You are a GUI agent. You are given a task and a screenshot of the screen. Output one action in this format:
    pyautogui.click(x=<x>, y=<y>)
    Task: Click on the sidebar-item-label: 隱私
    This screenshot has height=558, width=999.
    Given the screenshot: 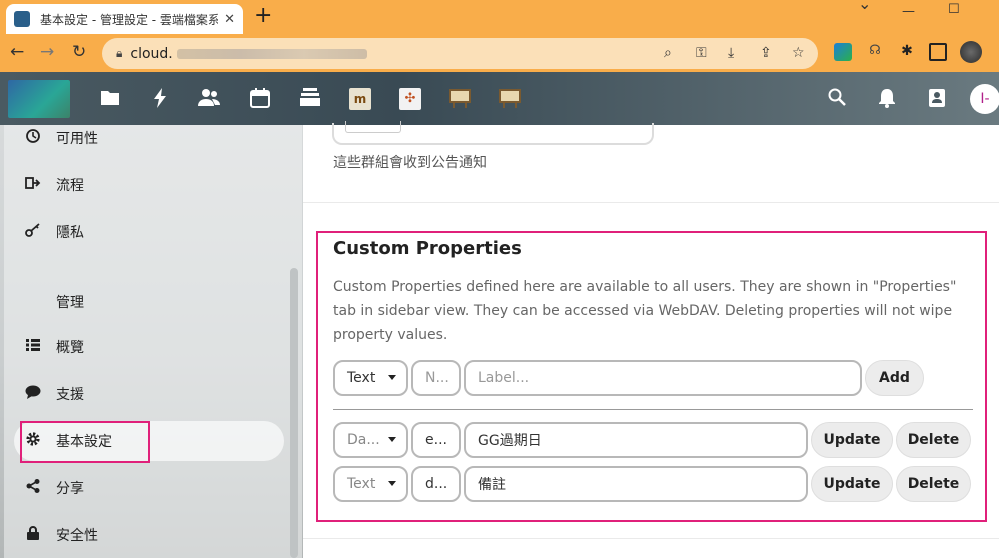 What is the action you would take?
    pyautogui.click(x=70, y=233)
    